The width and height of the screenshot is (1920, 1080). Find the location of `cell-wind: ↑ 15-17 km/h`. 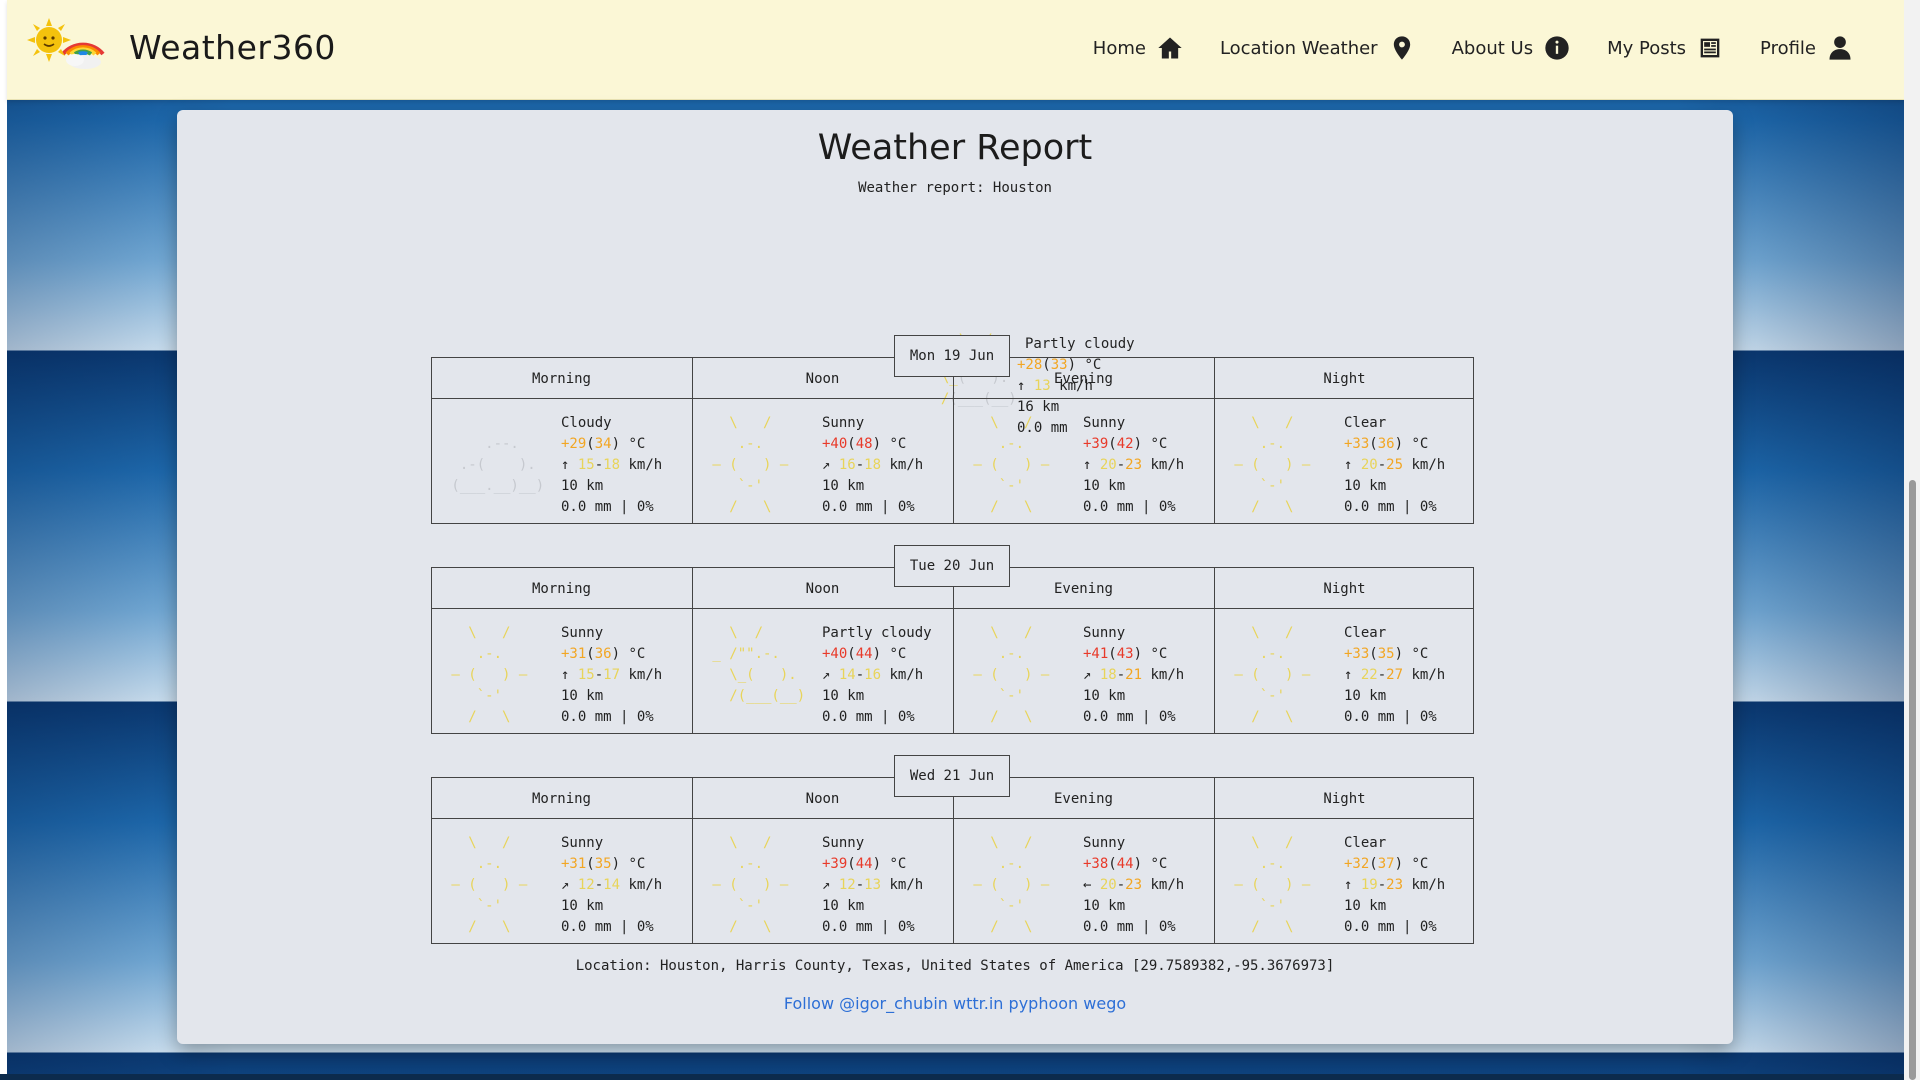

cell-wind: ↑ 15-17 km/h is located at coordinates (612, 675).